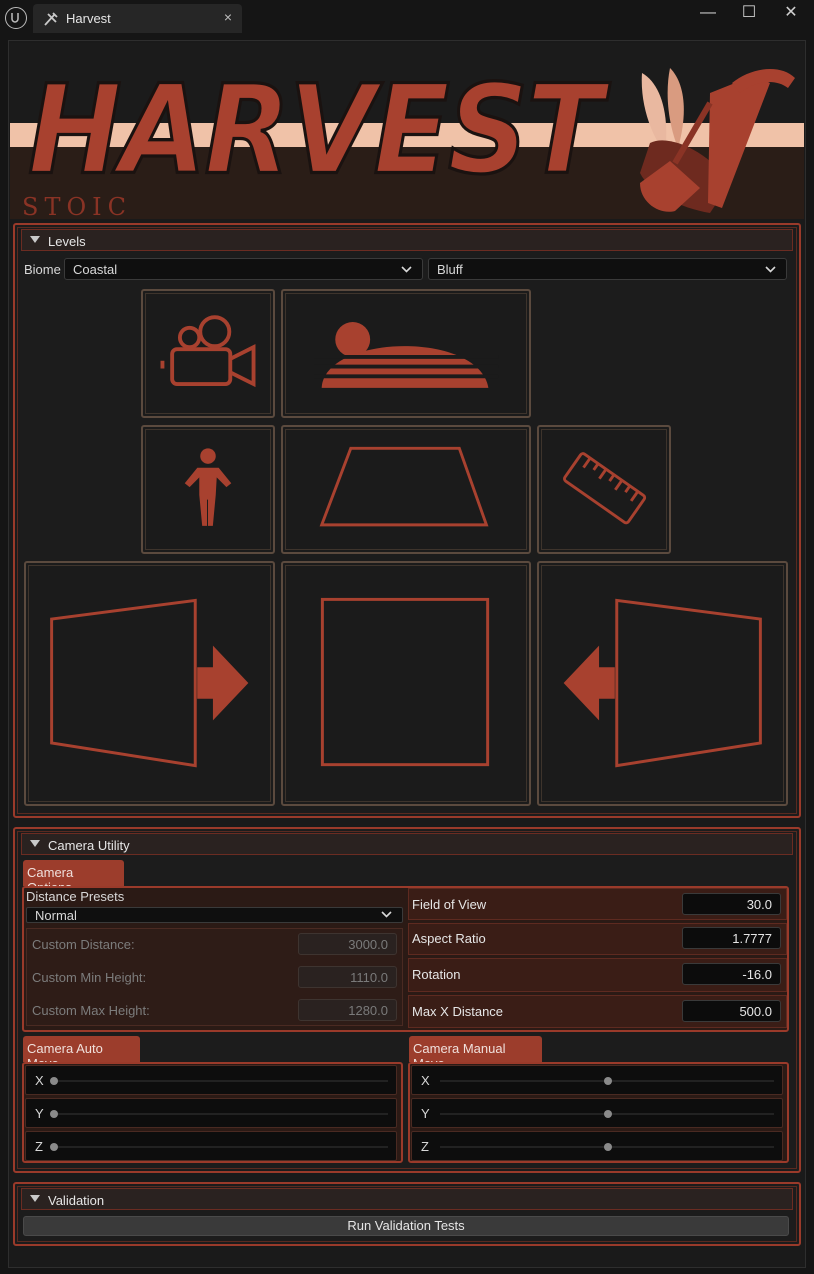 The image size is (814, 1274). Describe the element at coordinates (347, 977) in the screenshot. I see `custom-min-height-field: 1110.0` at that location.